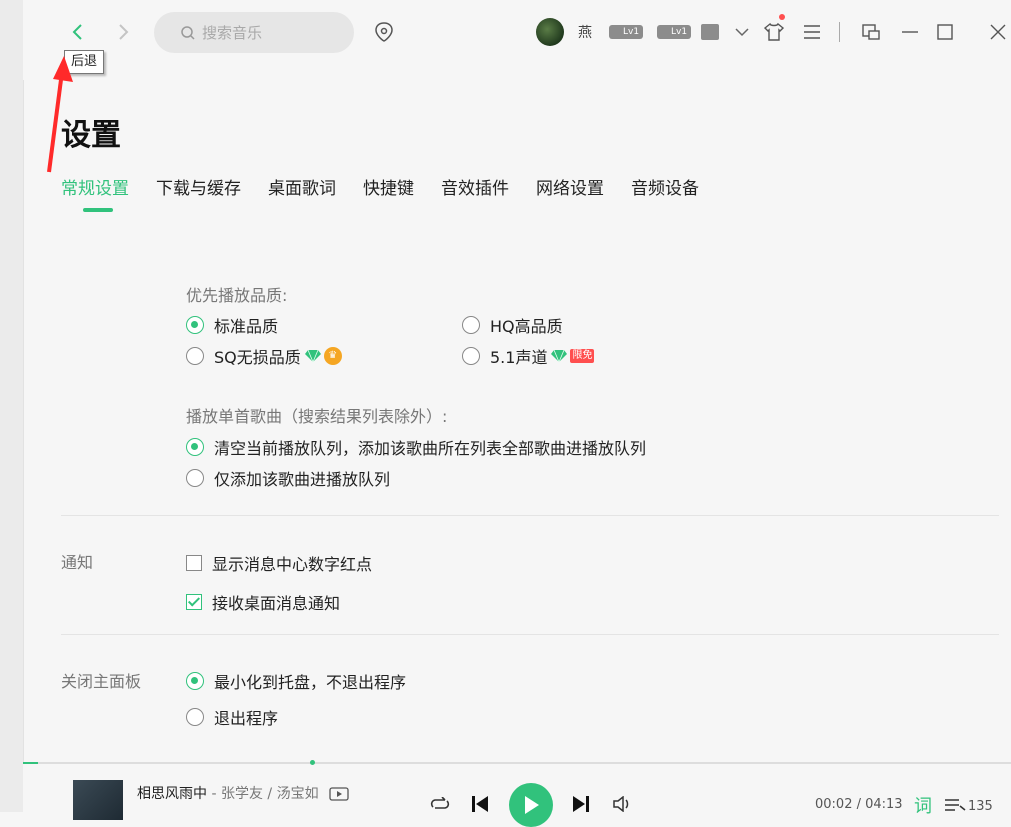 Image resolution: width=1011 pixels, height=827 pixels. What do you see at coordinates (91, 135) in the screenshot?
I see `page-title: 设置` at bounding box center [91, 135].